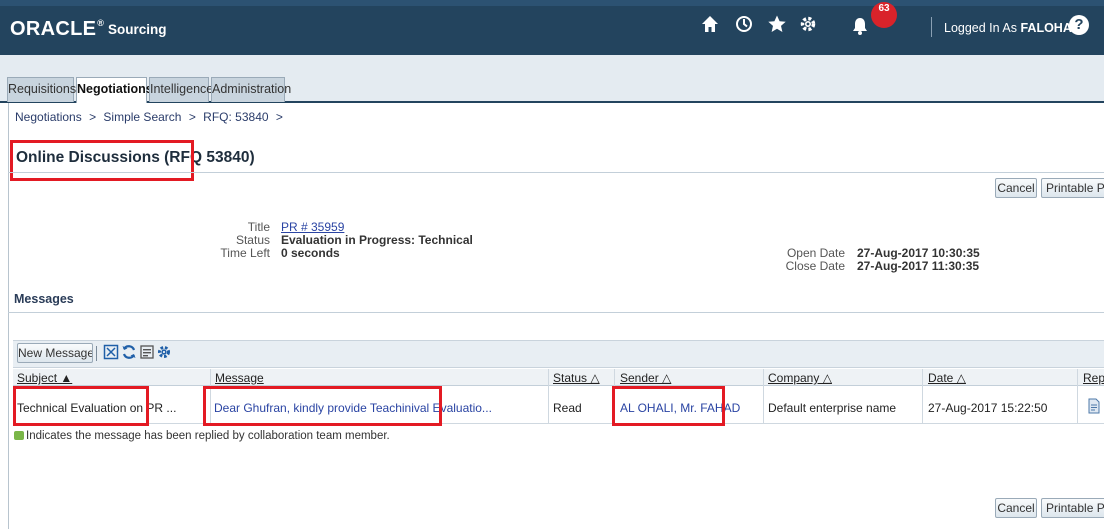 The width and height of the screenshot is (1104, 529). I want to click on breadcrumb-negotiations: Negotiations, so click(48, 117).